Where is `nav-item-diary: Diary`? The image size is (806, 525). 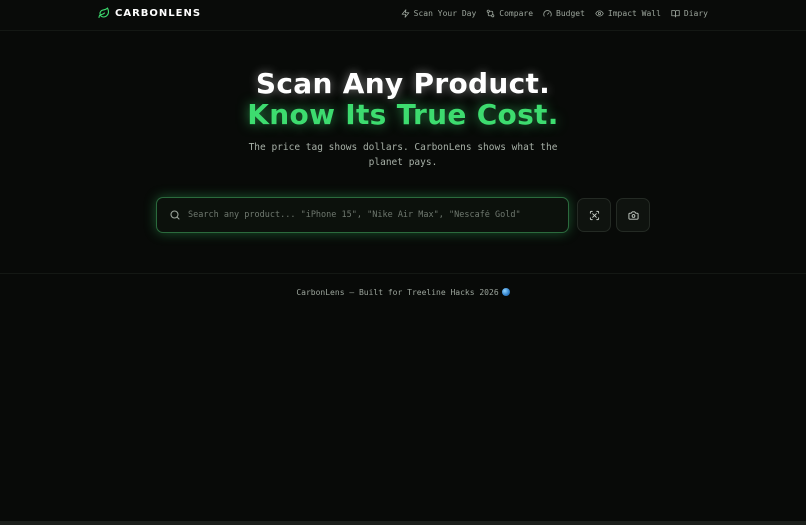
nav-item-diary: Diary is located at coordinates (689, 13).